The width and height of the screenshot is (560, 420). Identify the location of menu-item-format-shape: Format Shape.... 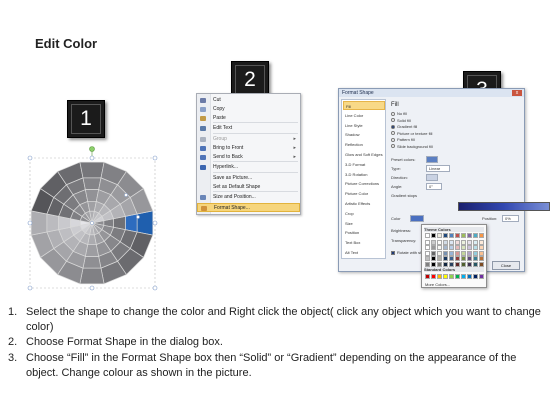
(248, 207).